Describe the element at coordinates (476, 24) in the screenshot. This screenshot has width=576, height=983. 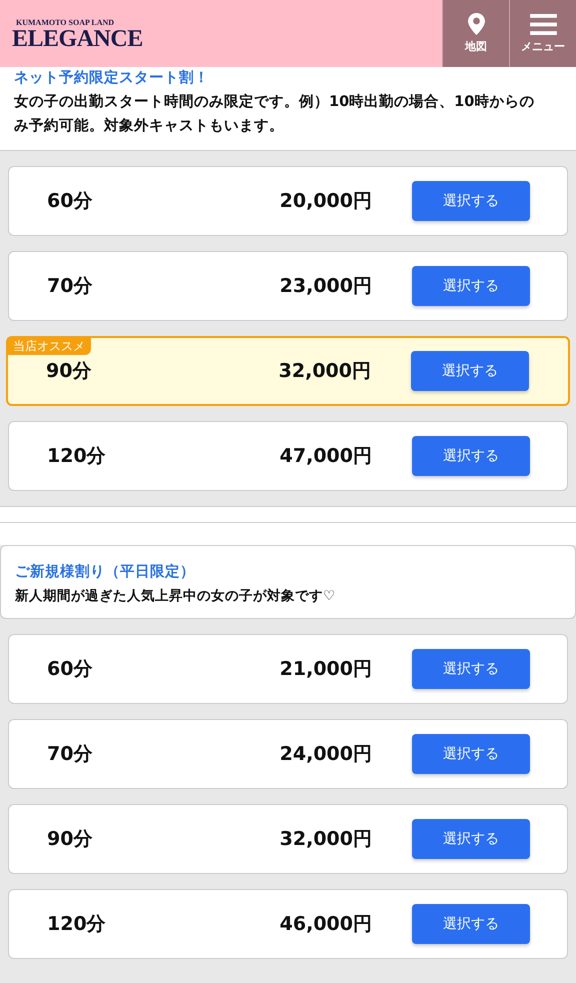
I see `map-pin-icon` at that location.